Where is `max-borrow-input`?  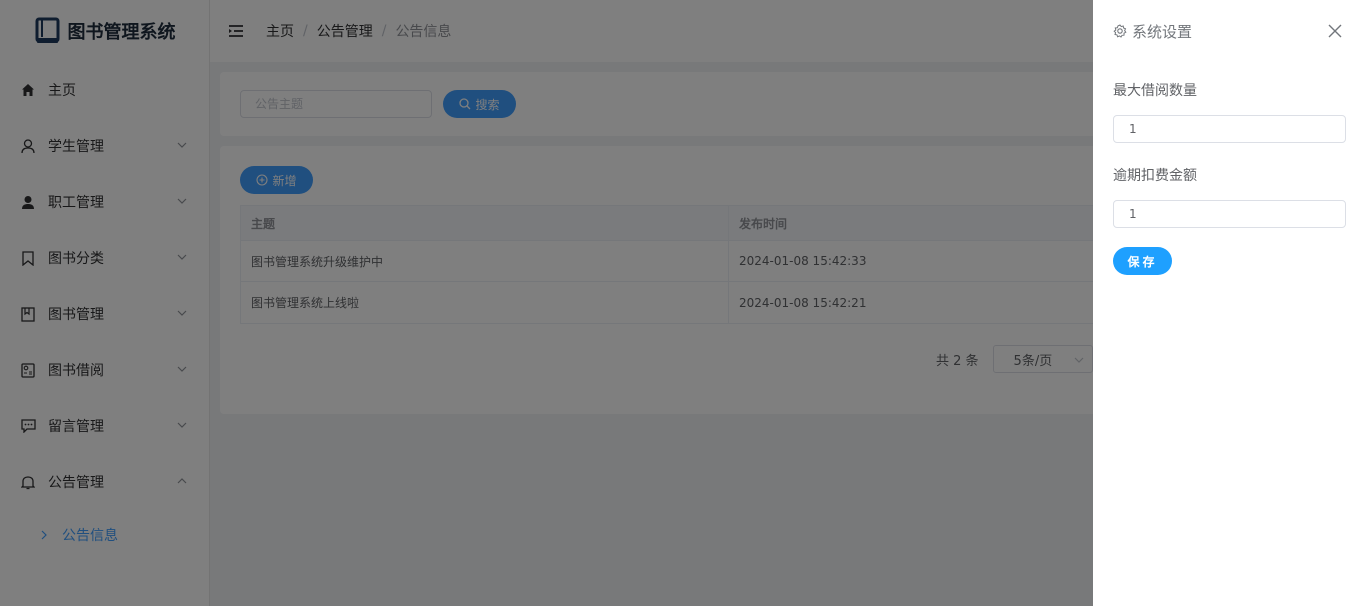
max-borrow-input is located at coordinates (1229, 129).